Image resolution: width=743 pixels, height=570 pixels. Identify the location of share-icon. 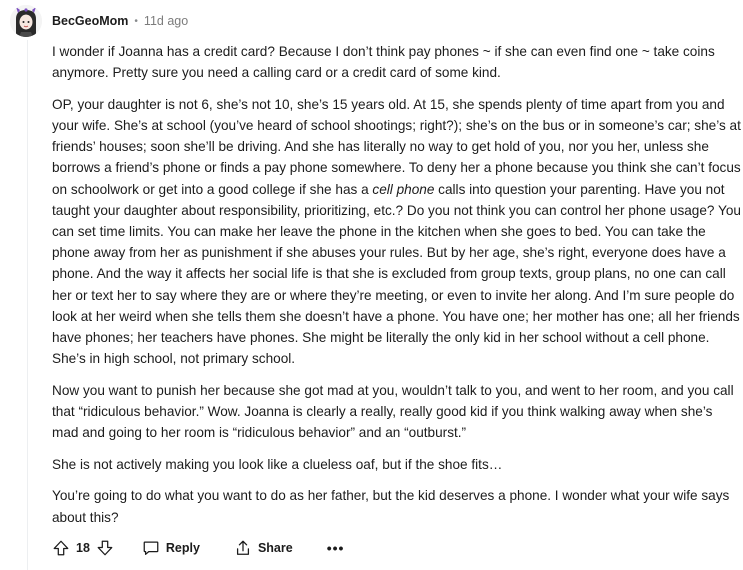
(243, 548).